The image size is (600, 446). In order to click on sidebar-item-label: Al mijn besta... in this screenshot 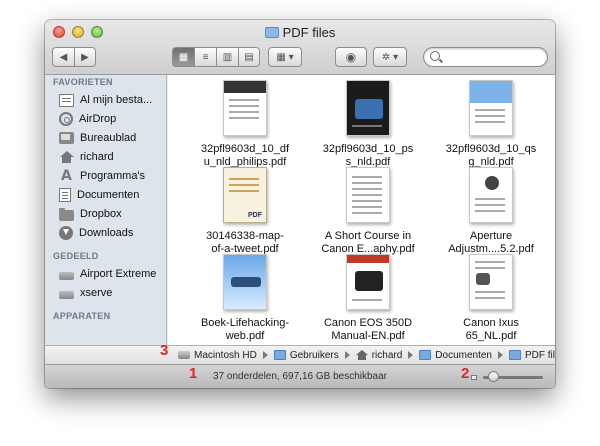, I will do `click(116, 100)`.